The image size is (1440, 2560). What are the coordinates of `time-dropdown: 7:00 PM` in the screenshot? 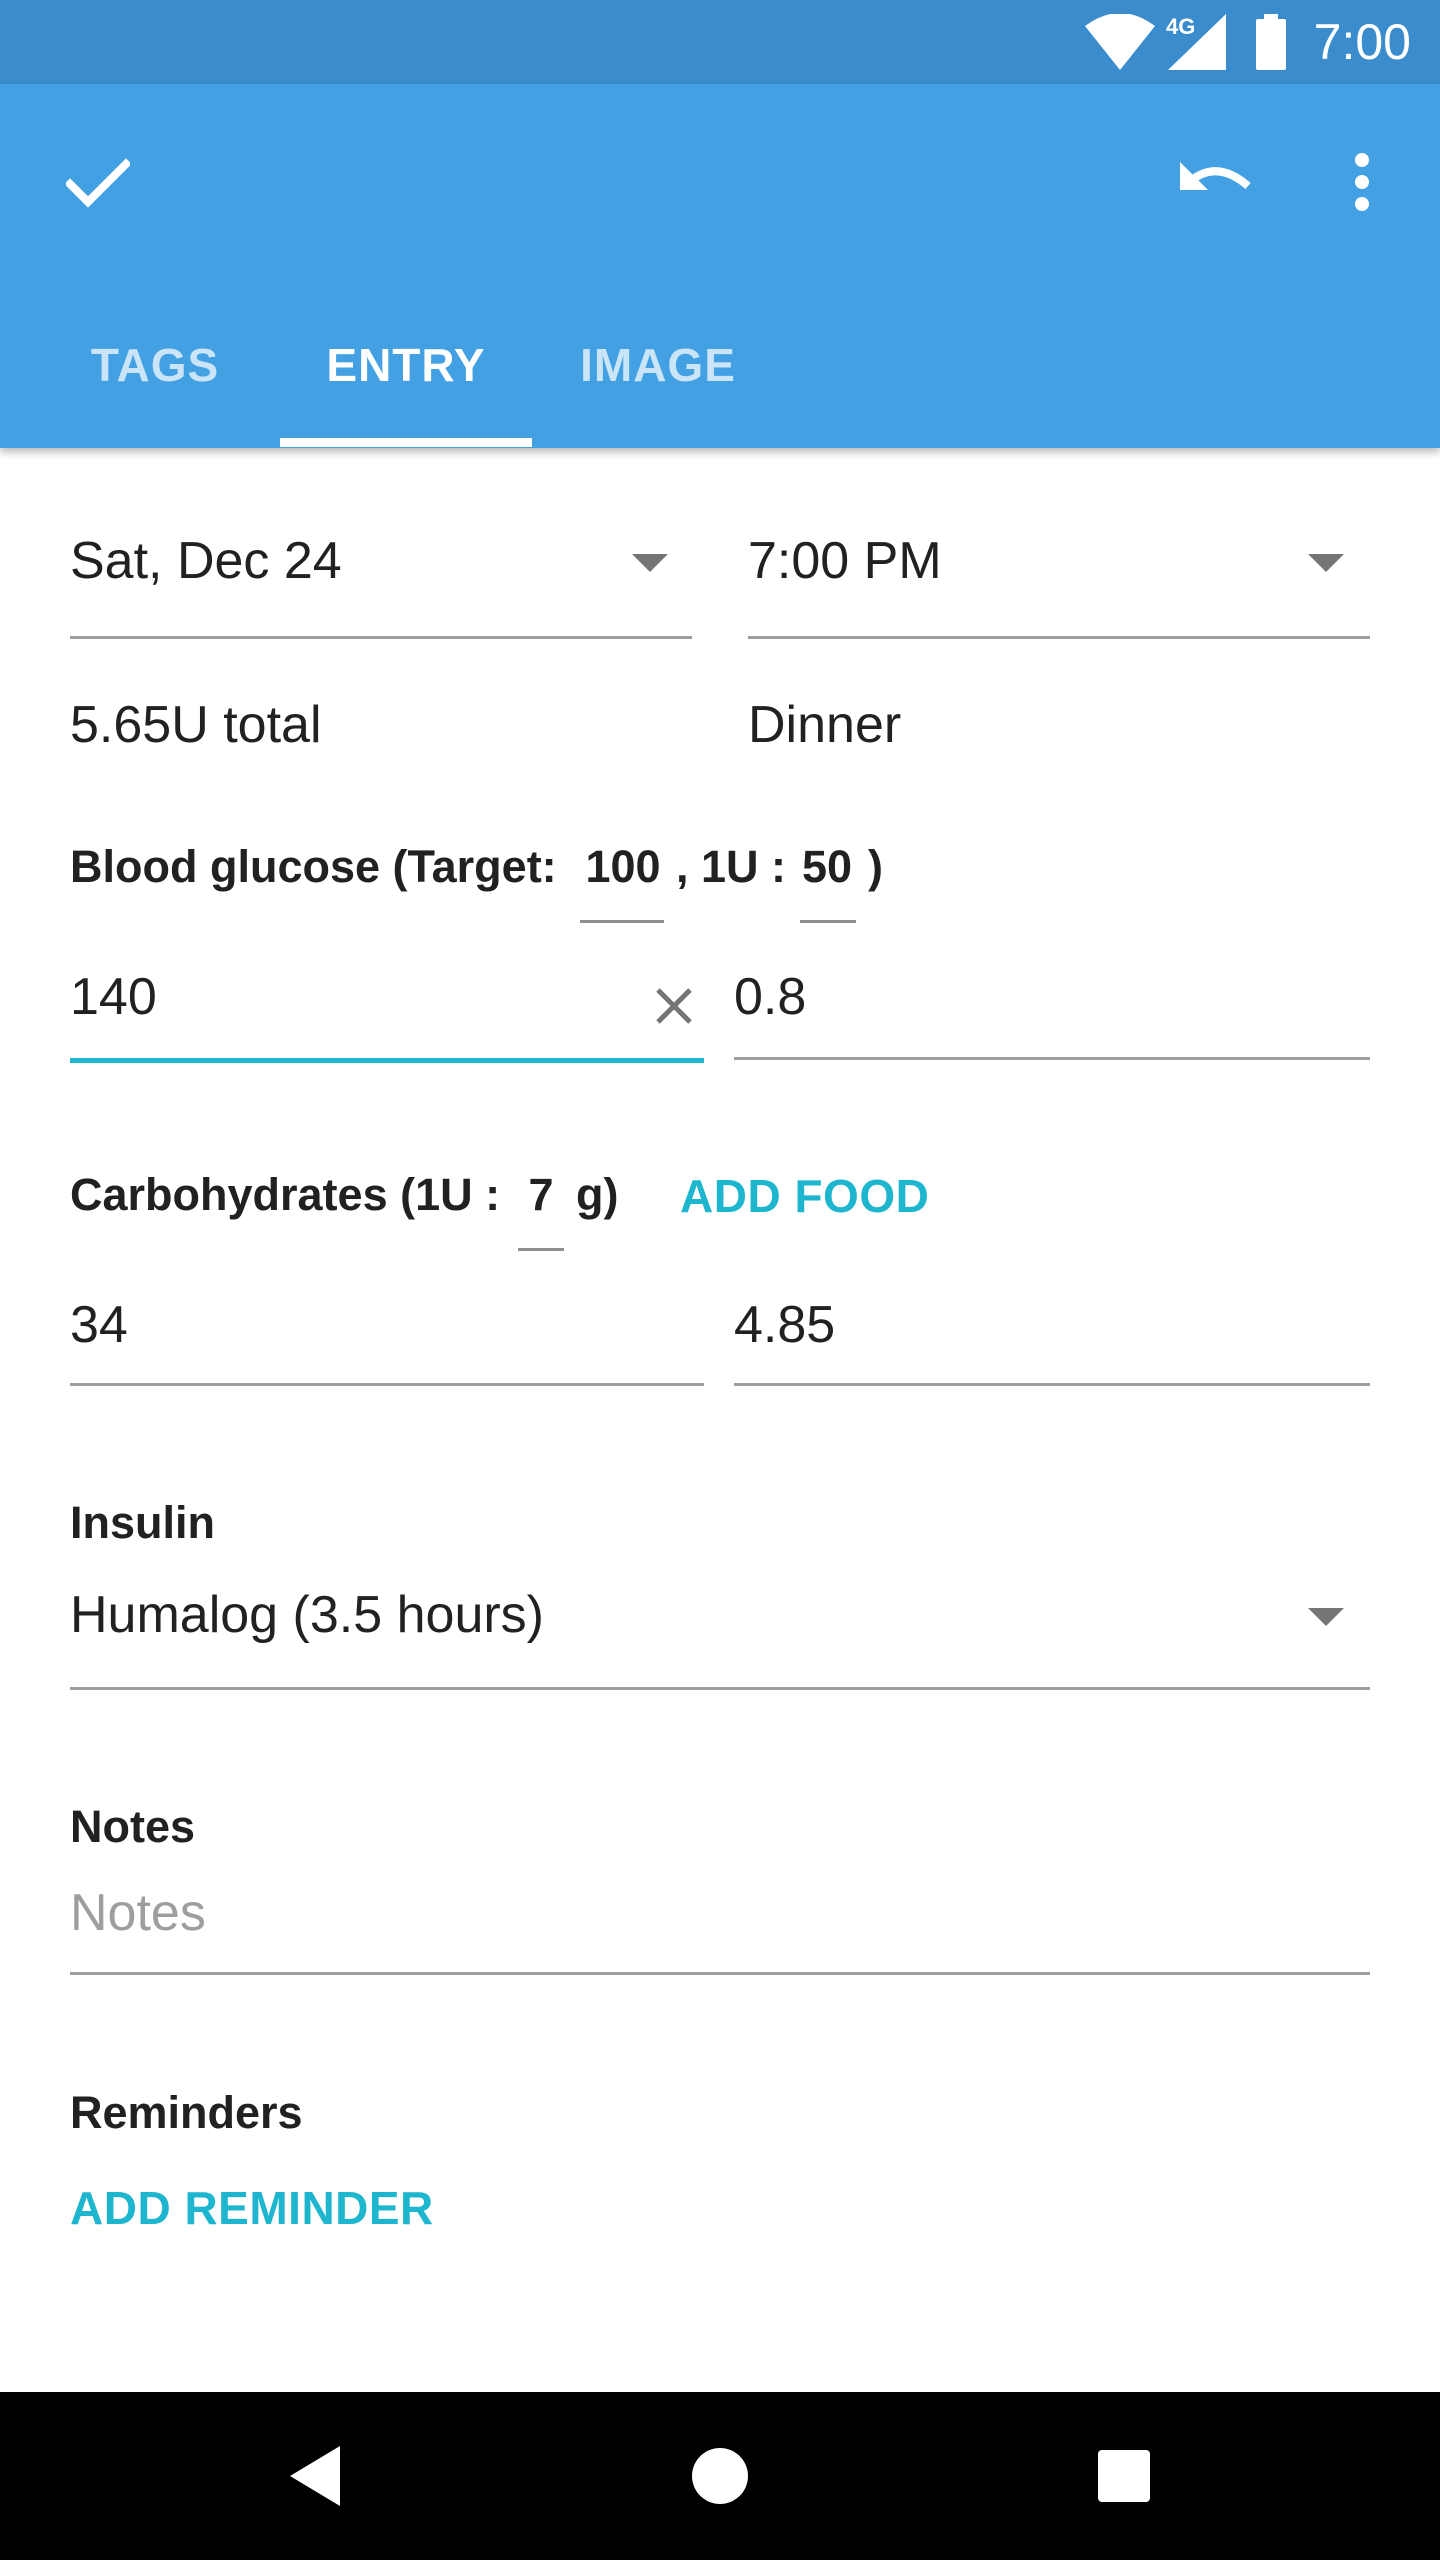 It's located at (1059, 585).